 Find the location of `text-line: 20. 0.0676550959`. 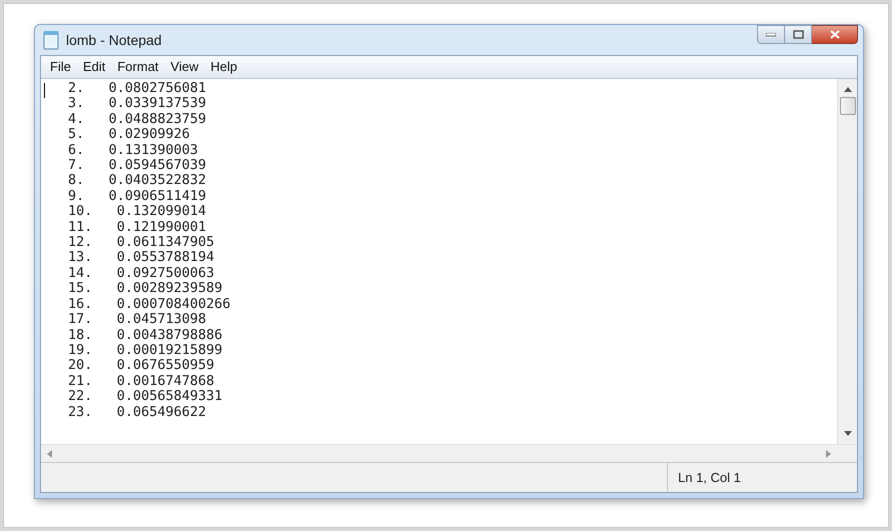

text-line: 20. 0.0676550959 is located at coordinates (141, 366).